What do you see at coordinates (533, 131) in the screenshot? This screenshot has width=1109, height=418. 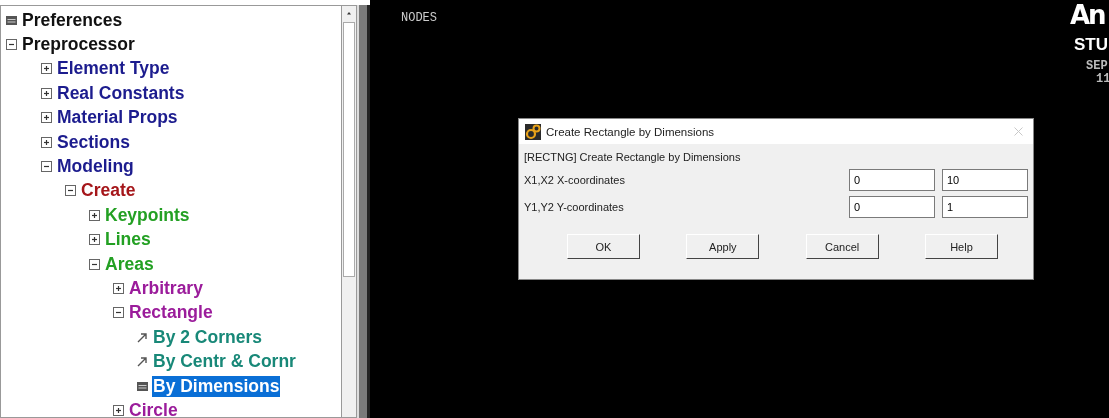 I see `gears-icon` at bounding box center [533, 131].